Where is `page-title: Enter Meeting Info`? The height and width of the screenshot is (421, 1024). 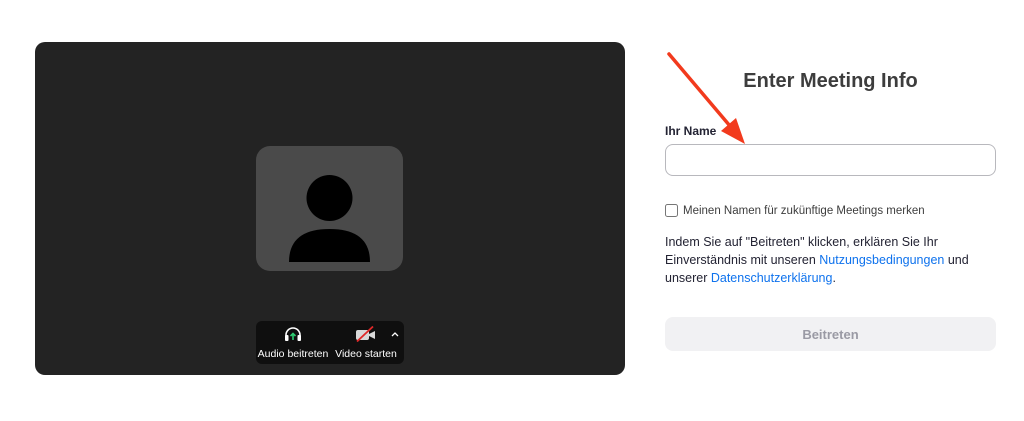 page-title: Enter Meeting Info is located at coordinates (830, 81).